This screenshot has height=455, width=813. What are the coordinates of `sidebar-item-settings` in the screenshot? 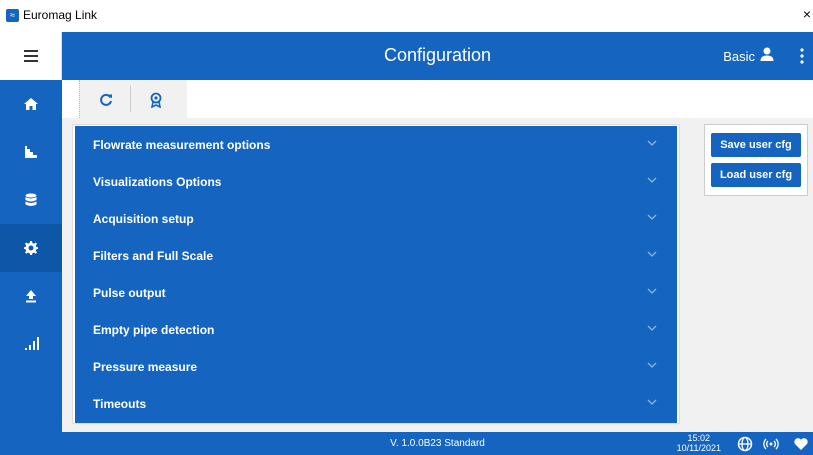 It's located at (31, 248).